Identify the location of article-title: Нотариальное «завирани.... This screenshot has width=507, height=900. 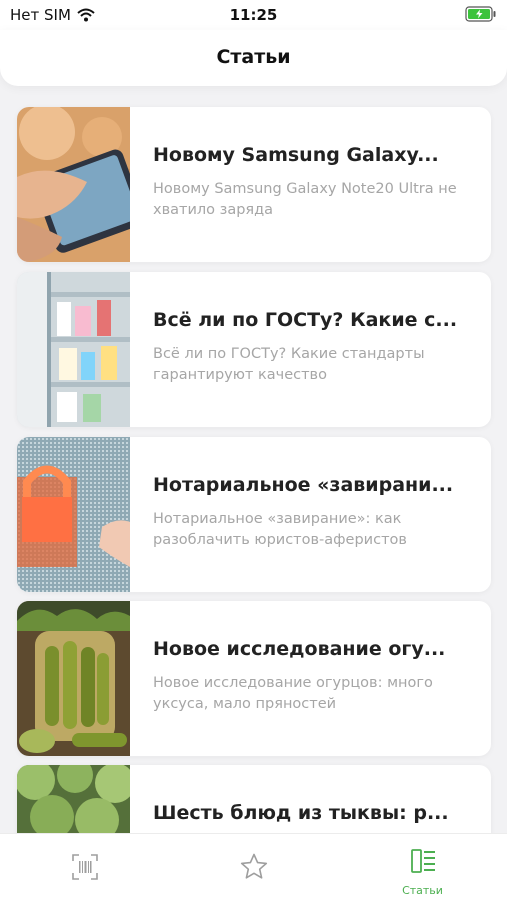
(303, 485).